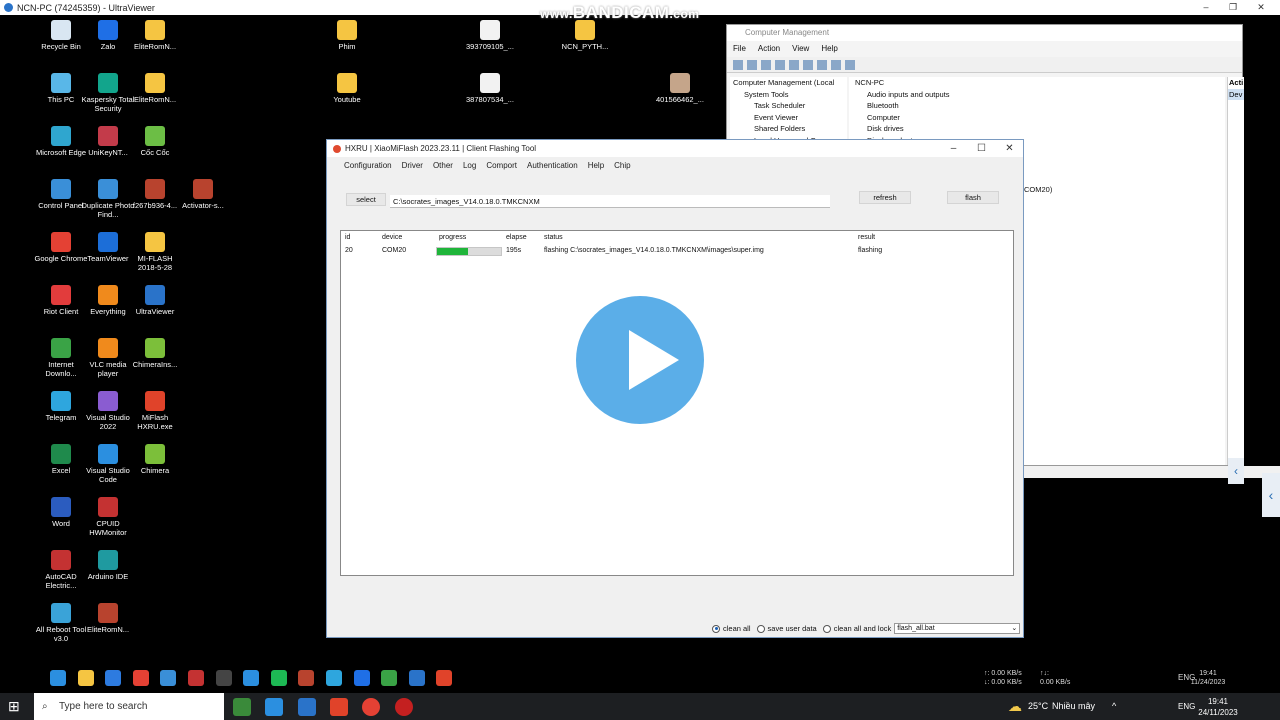  What do you see at coordinates (61, 512) in the screenshot?
I see `desktop-icon: Word` at bounding box center [61, 512].